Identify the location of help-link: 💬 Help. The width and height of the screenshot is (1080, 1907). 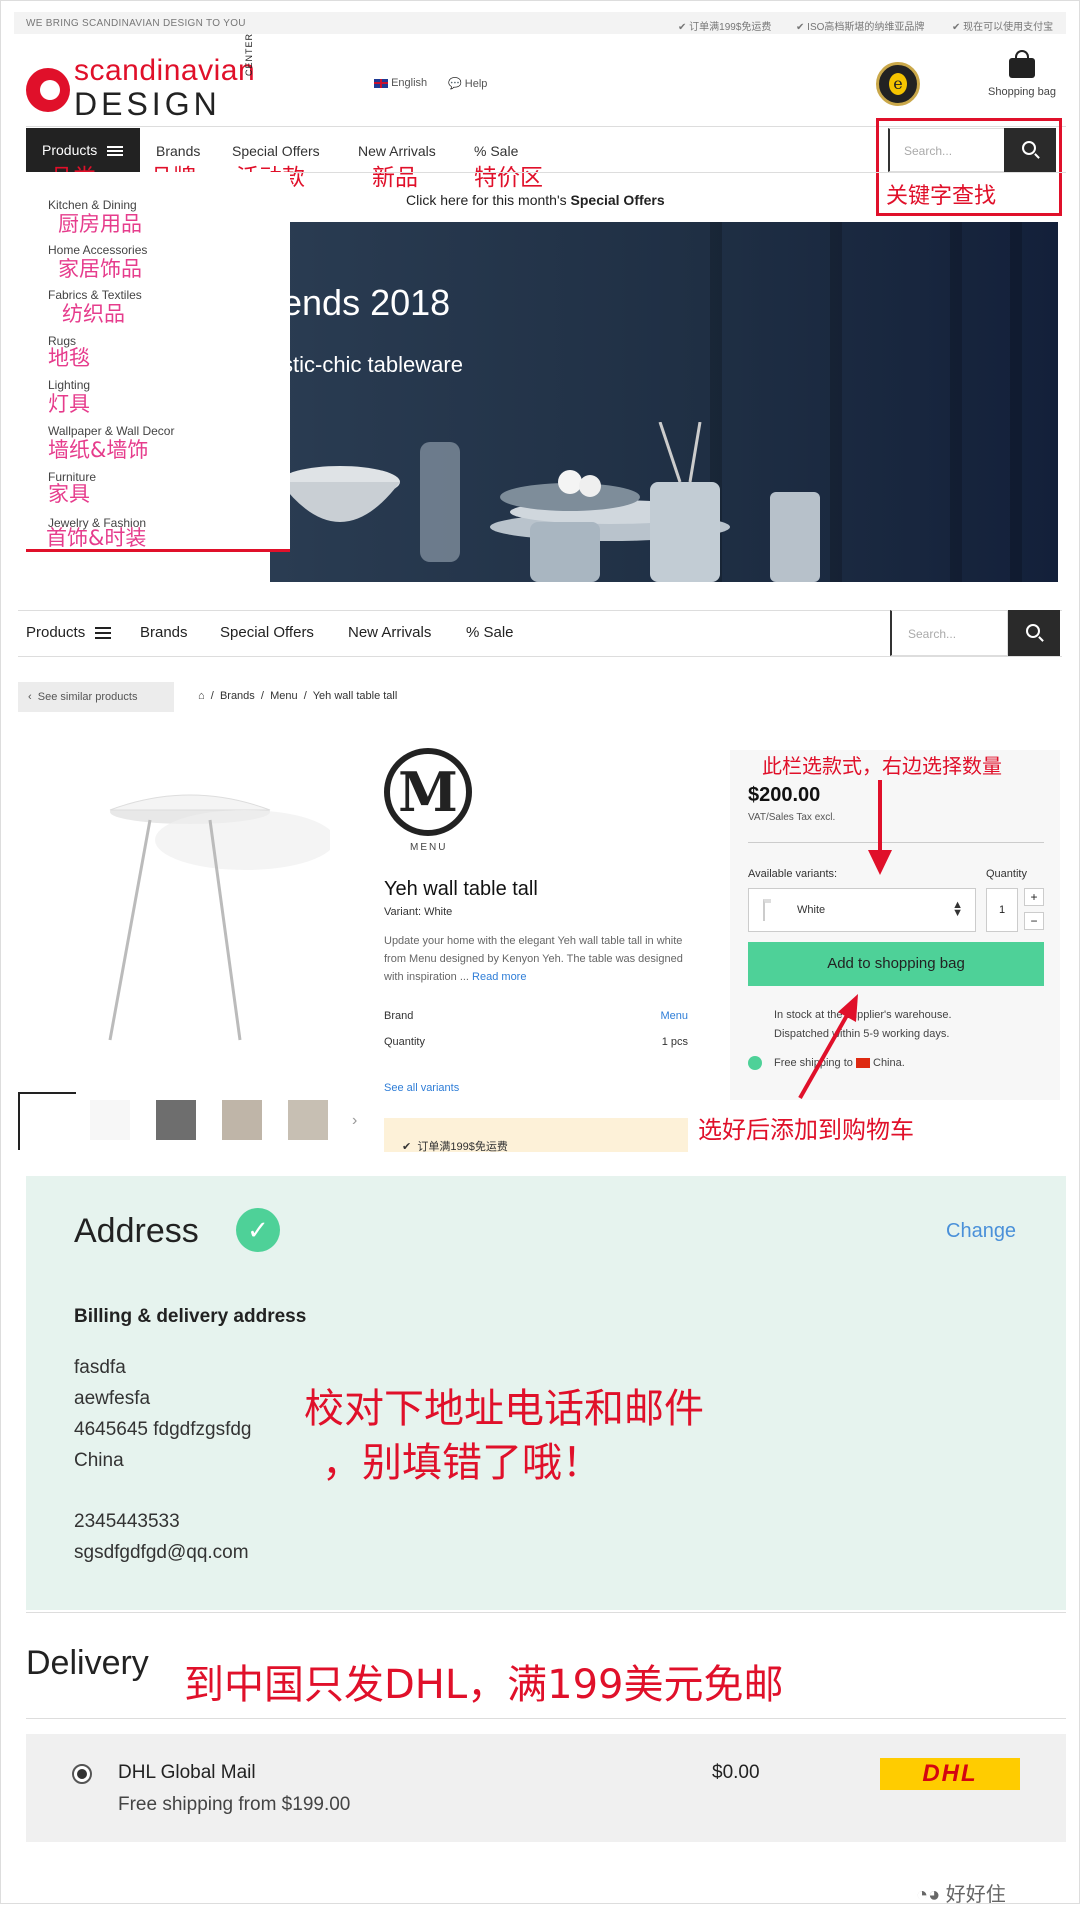
(467, 83).